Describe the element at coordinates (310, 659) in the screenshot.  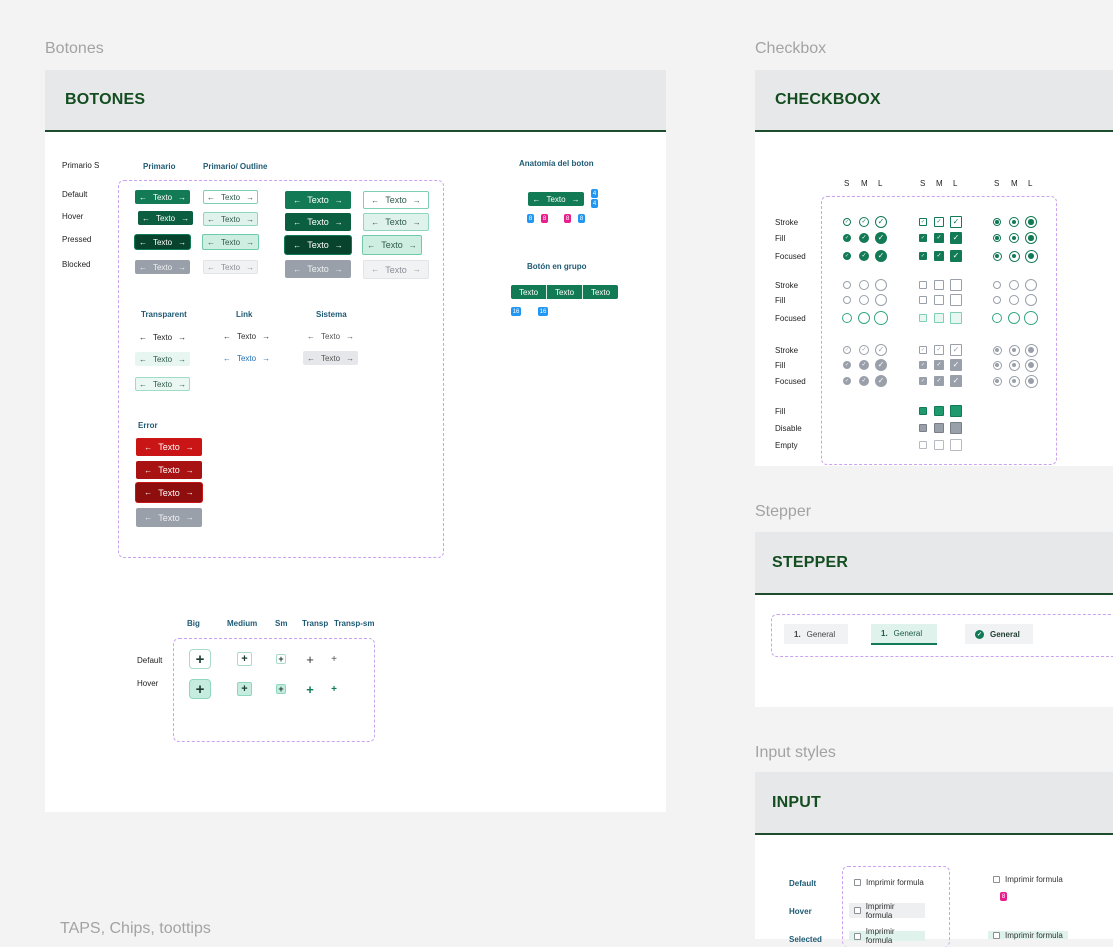
I see `plus-transp-default-button: +` at that location.